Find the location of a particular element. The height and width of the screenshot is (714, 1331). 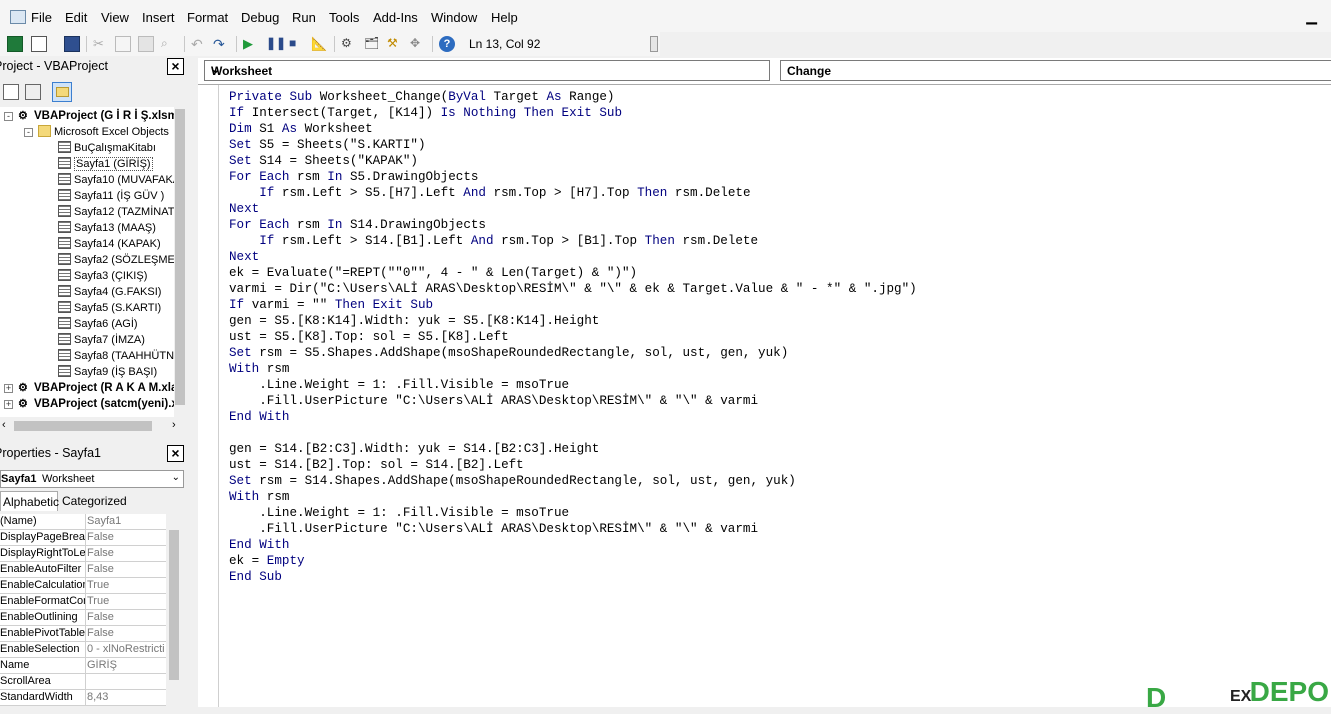

object-dropdown: Worksheet ⌄ is located at coordinates (487, 70).